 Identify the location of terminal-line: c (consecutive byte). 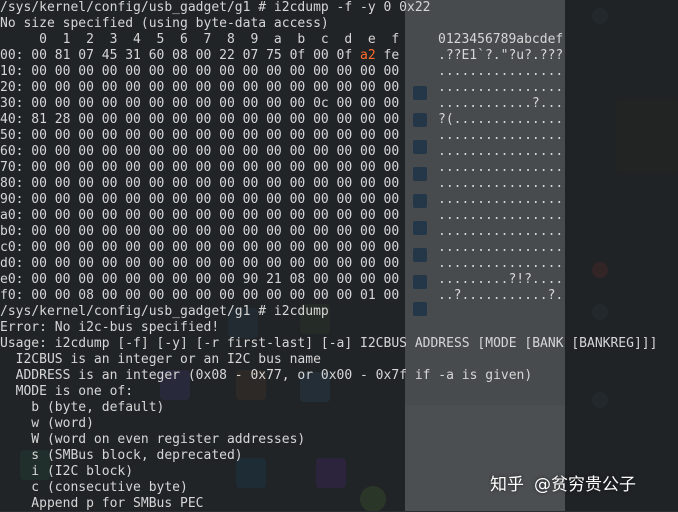
(94, 487).